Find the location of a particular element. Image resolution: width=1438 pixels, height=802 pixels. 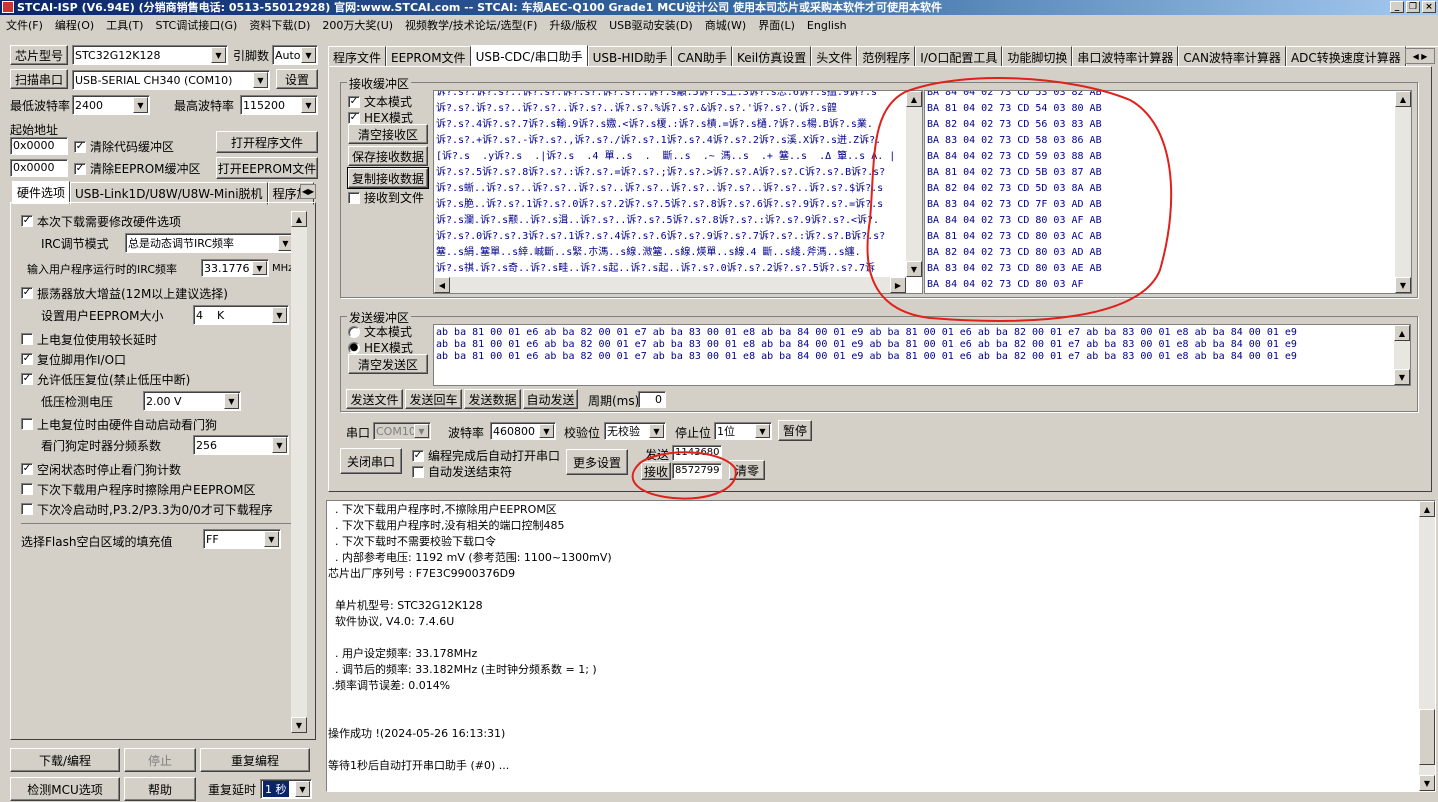

wdt-div-select: 256 ▼ is located at coordinates (241, 445).